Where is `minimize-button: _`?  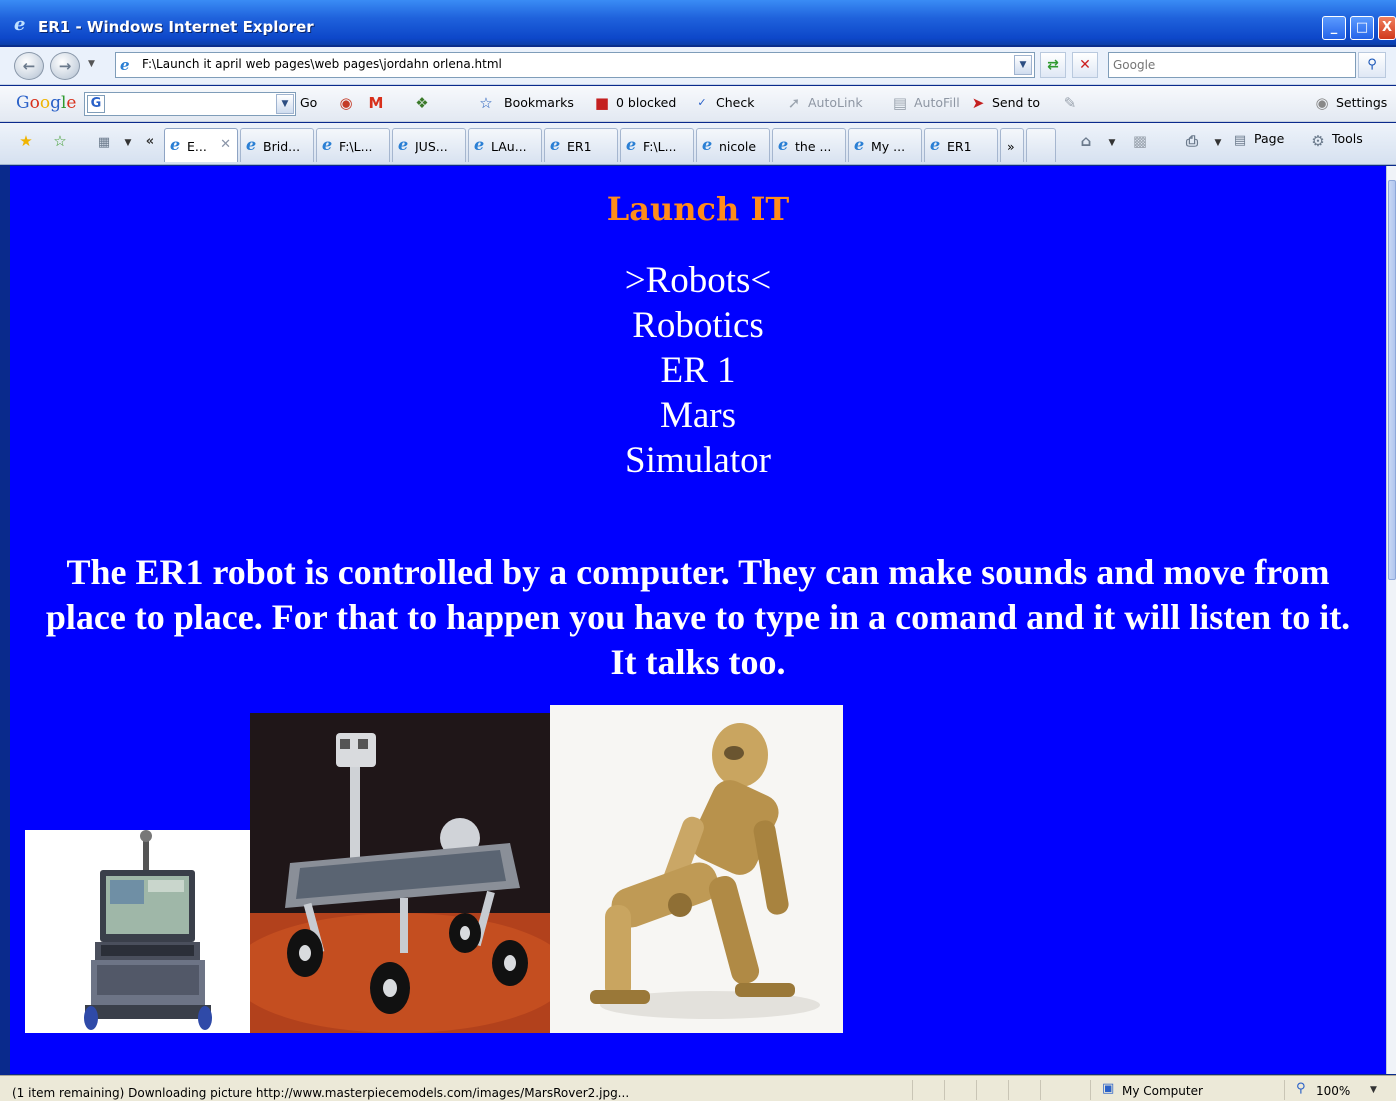
minimize-button: _ is located at coordinates (1334, 28).